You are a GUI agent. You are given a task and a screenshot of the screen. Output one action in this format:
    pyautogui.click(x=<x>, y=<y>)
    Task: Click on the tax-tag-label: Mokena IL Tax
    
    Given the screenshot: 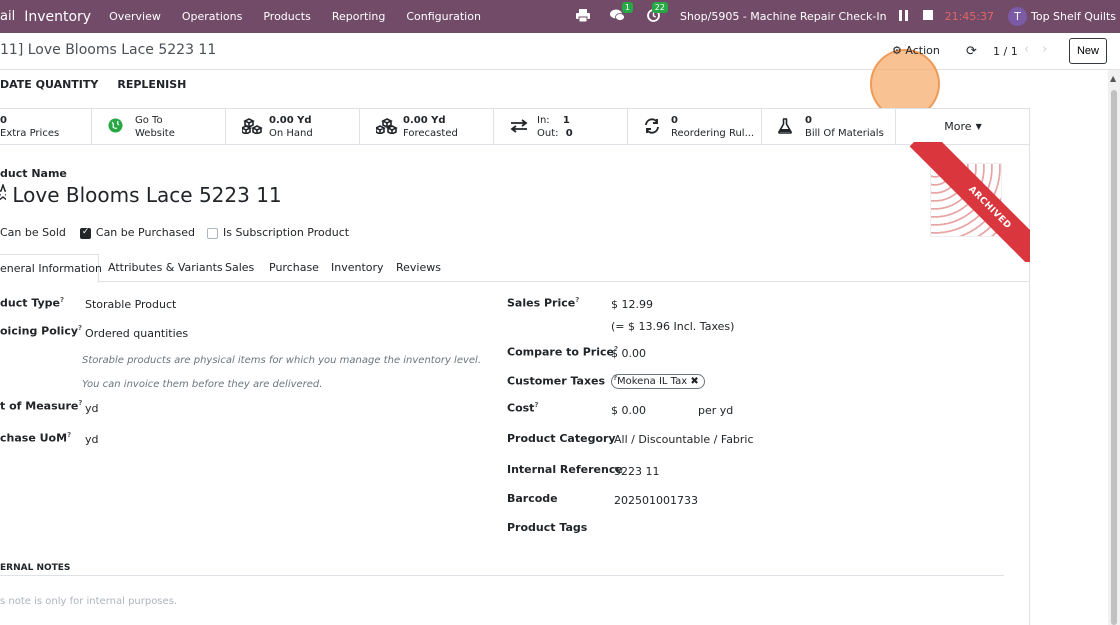 What is the action you would take?
    pyautogui.click(x=652, y=381)
    